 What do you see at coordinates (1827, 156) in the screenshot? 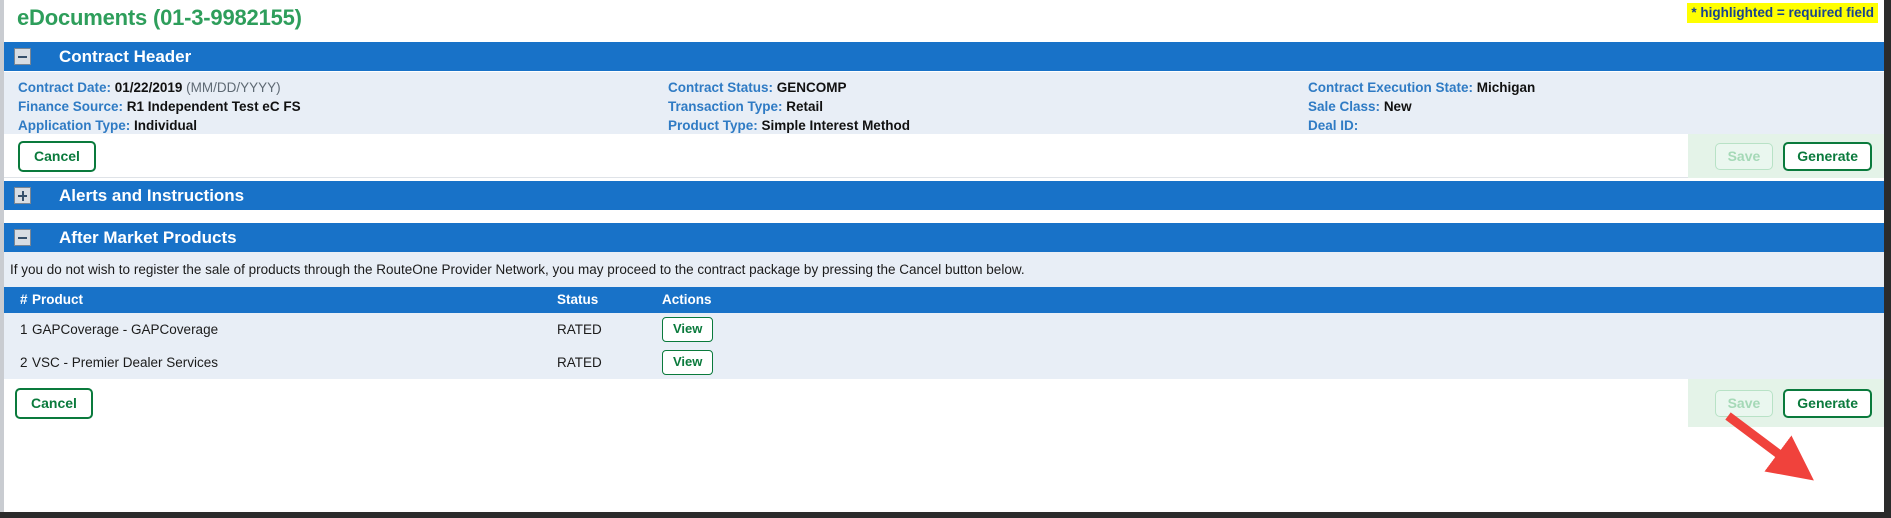
I see `generate-button-header: Generate` at bounding box center [1827, 156].